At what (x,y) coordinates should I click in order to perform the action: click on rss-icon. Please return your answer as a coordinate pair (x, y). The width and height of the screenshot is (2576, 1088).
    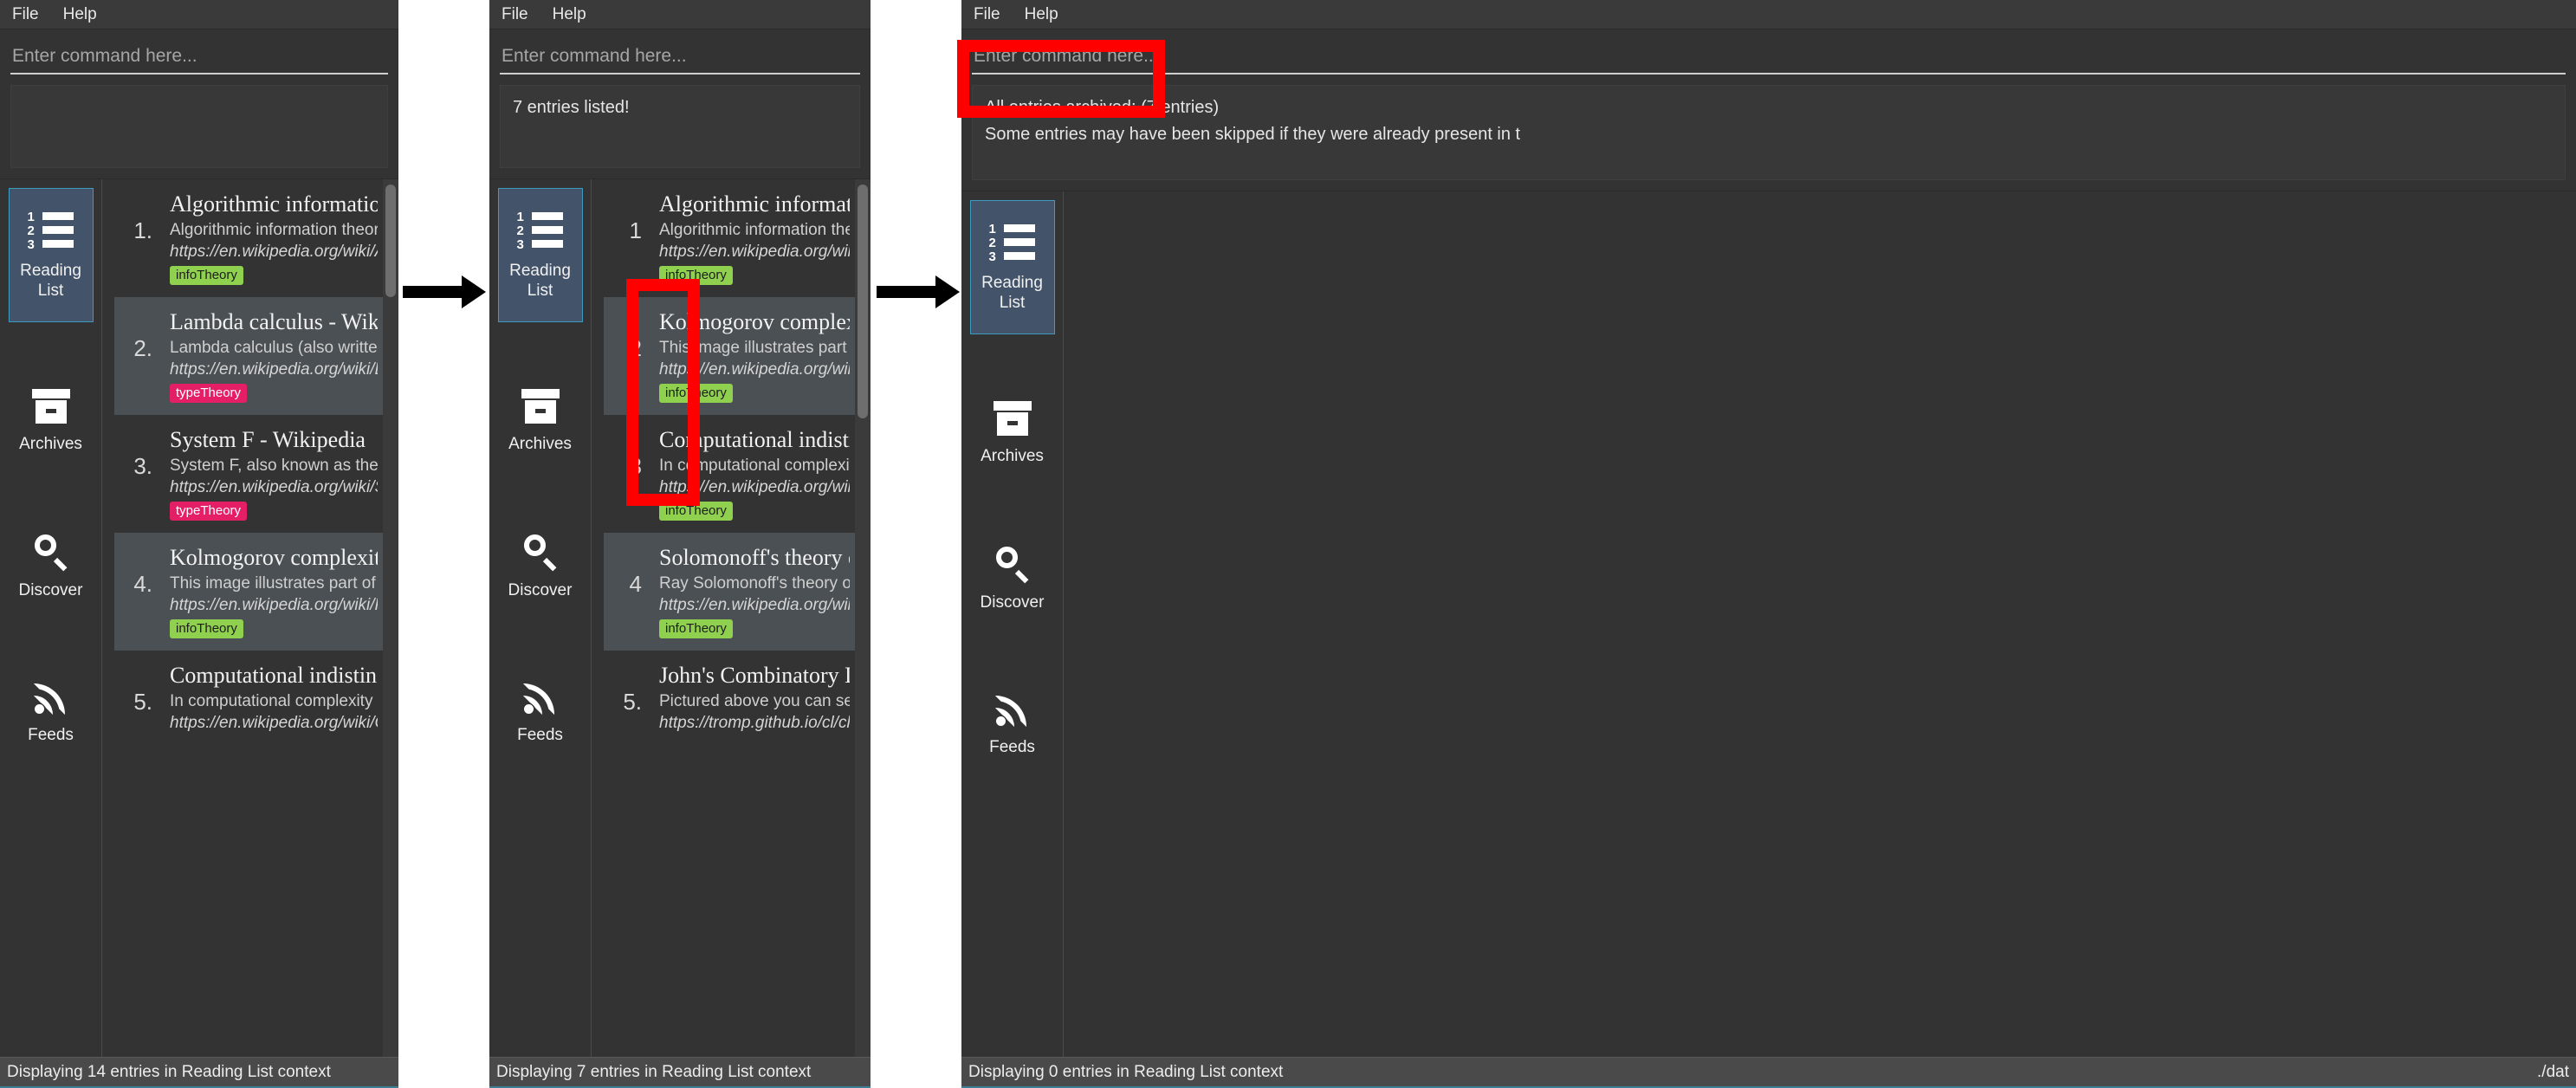
    Looking at the image, I should click on (50, 697).